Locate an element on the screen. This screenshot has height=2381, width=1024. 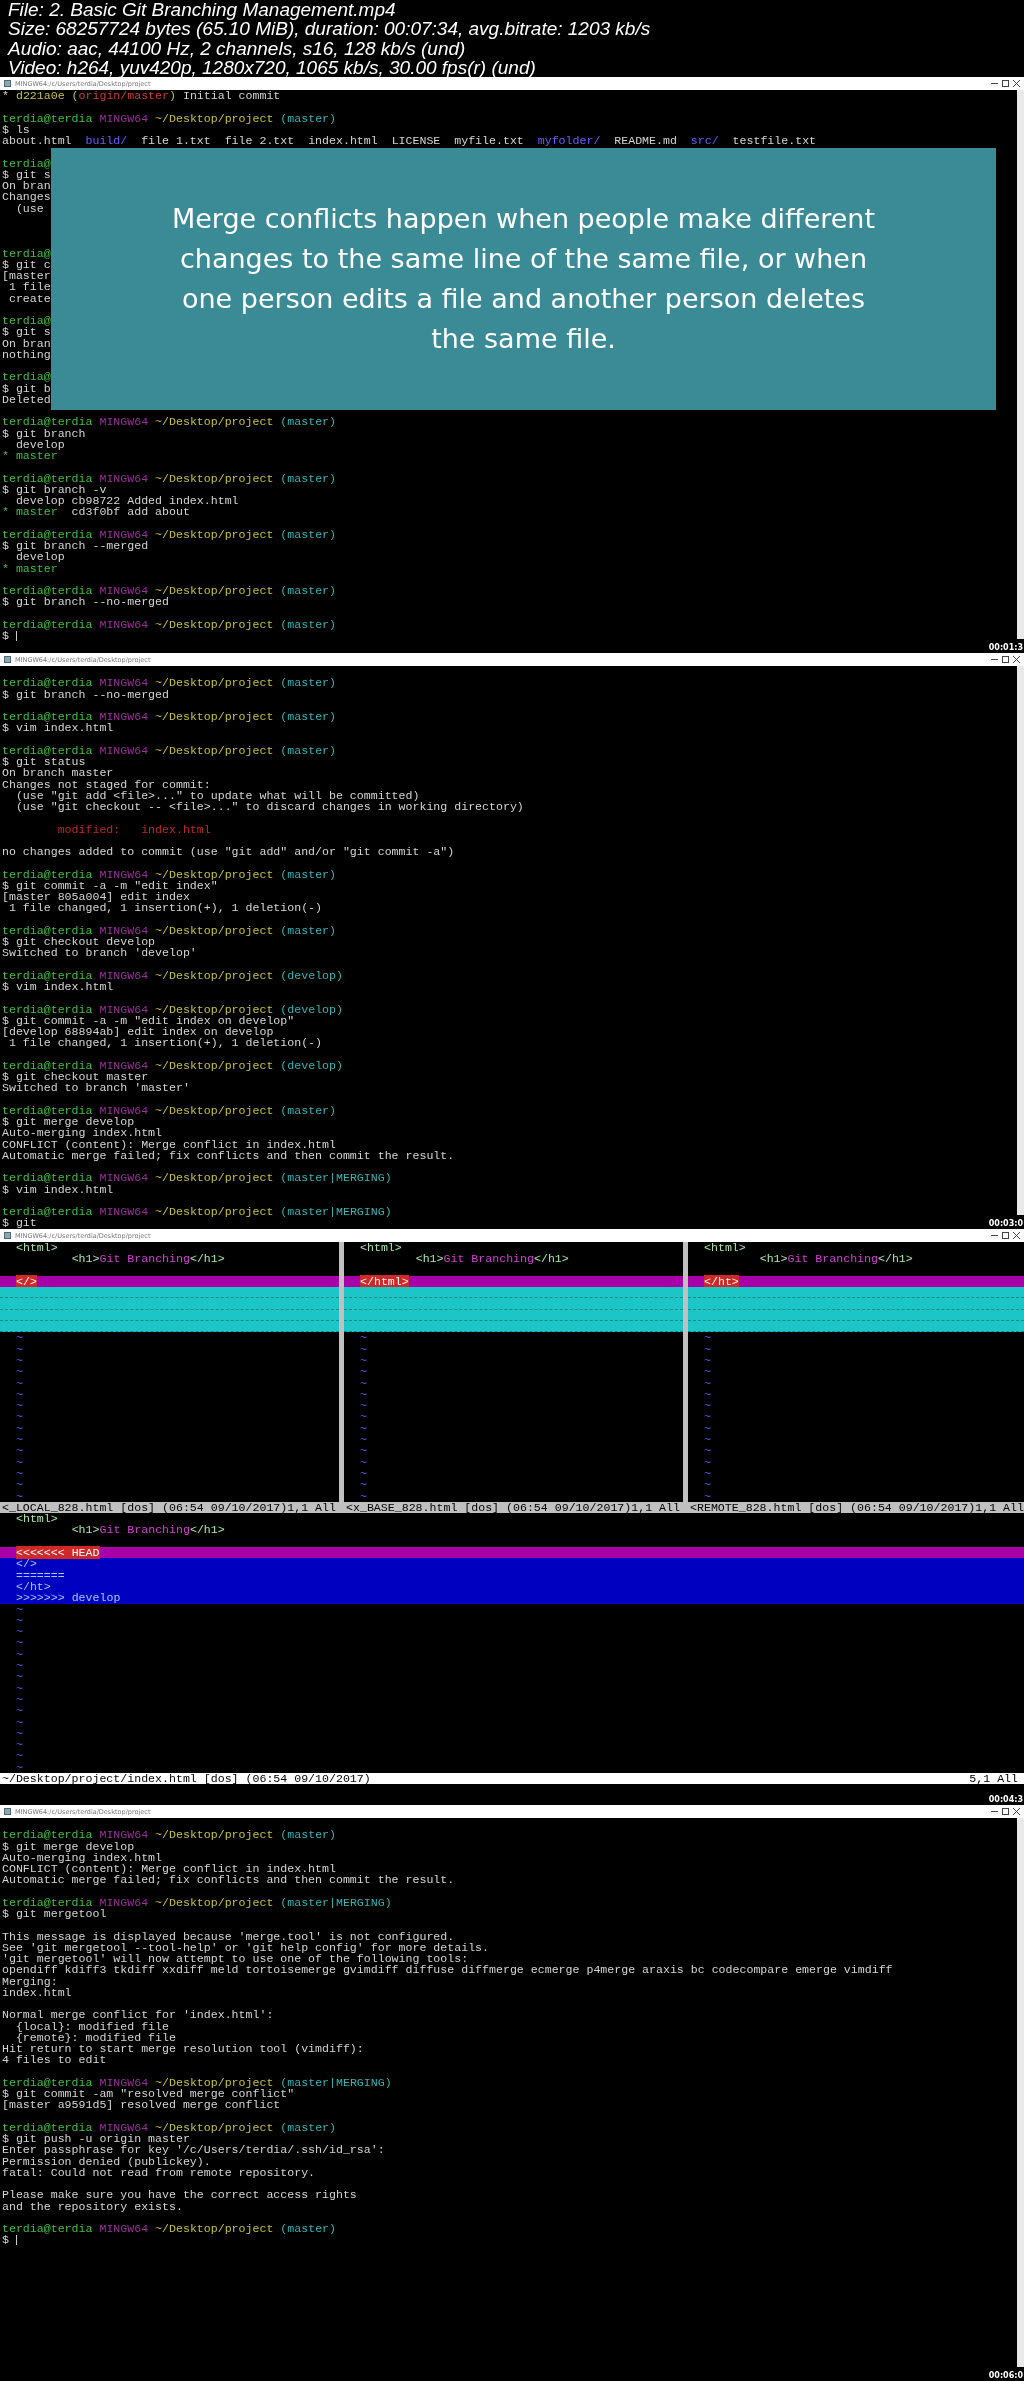
terminal-line: (use is located at coordinates (29, 208).